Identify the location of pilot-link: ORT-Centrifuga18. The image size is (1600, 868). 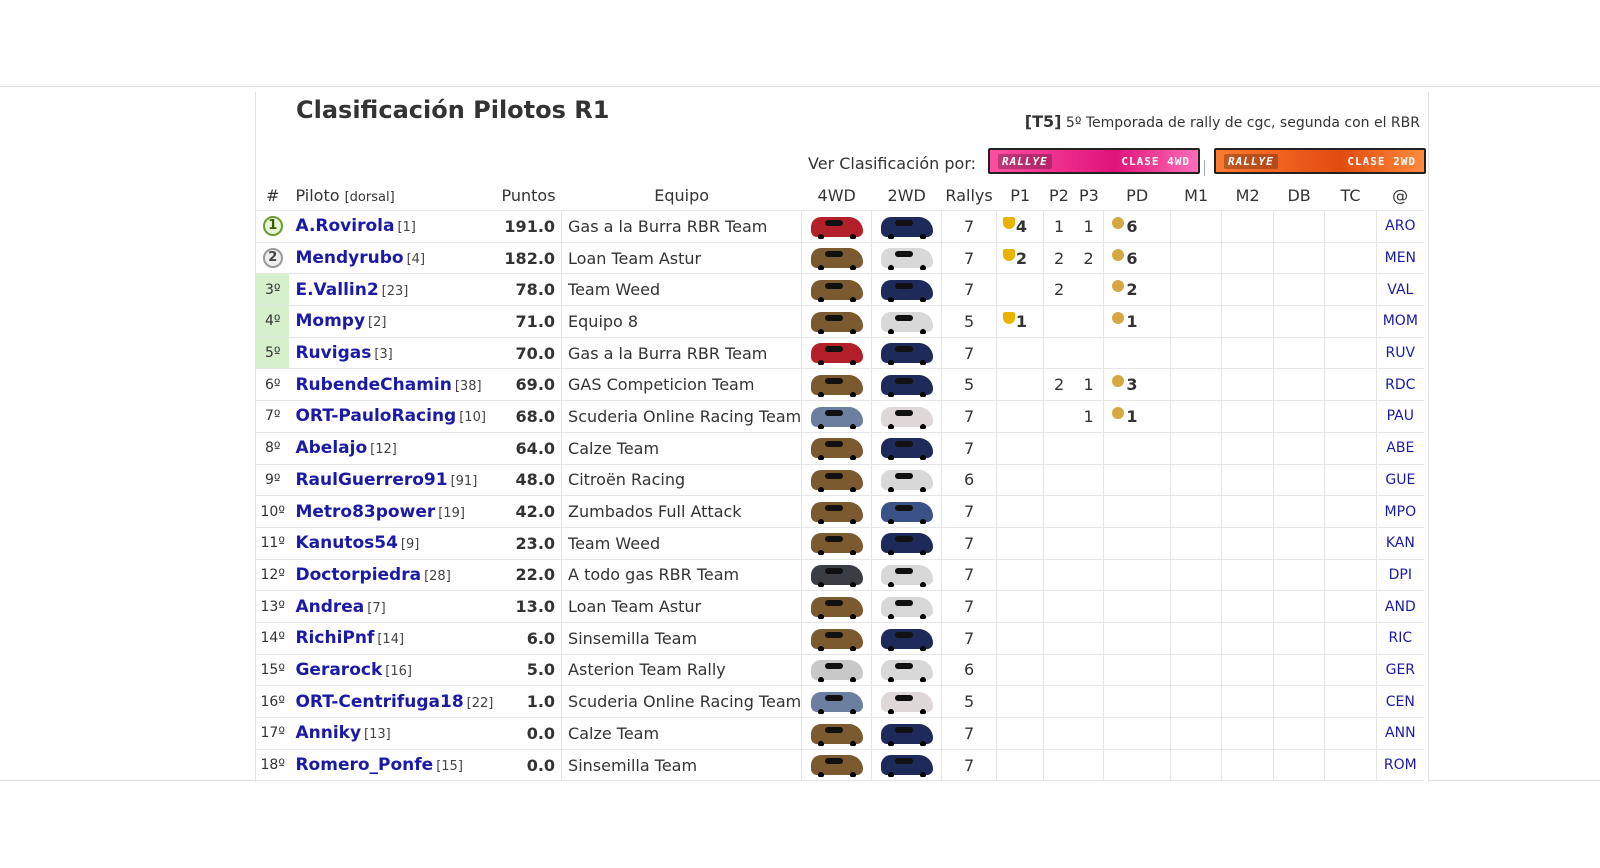
(379, 702).